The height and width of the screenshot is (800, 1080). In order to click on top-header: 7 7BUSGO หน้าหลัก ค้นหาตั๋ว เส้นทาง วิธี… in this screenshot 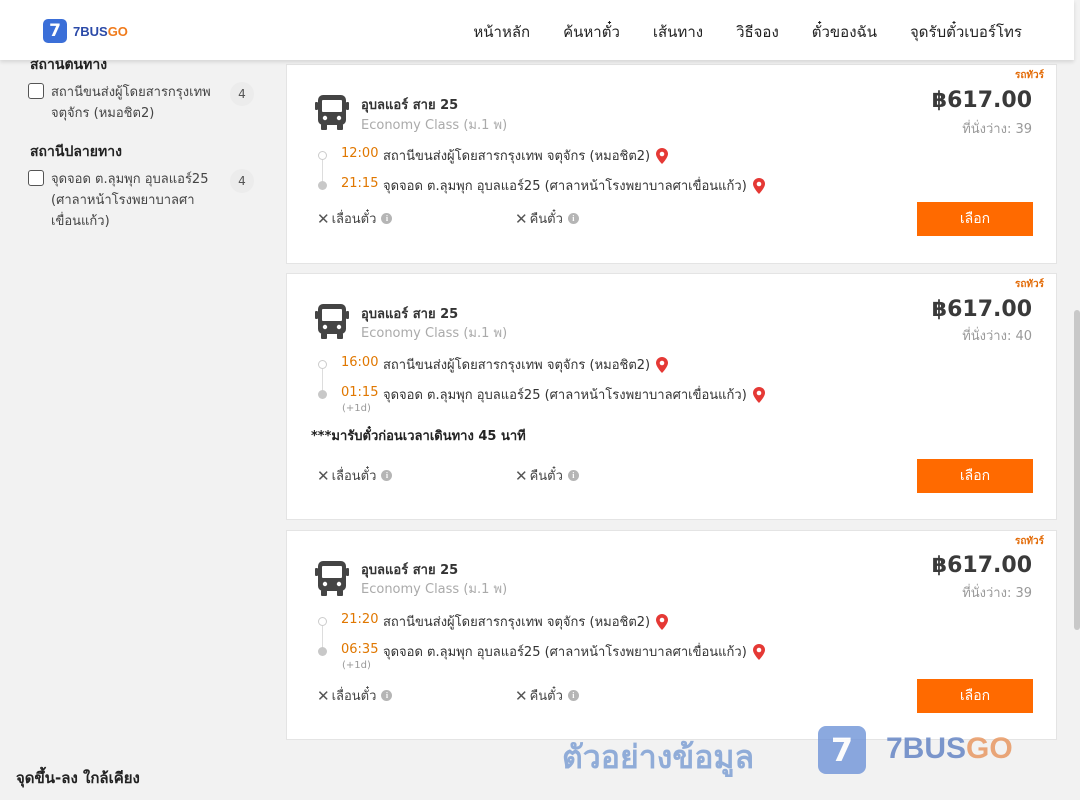, I will do `click(537, 30)`.